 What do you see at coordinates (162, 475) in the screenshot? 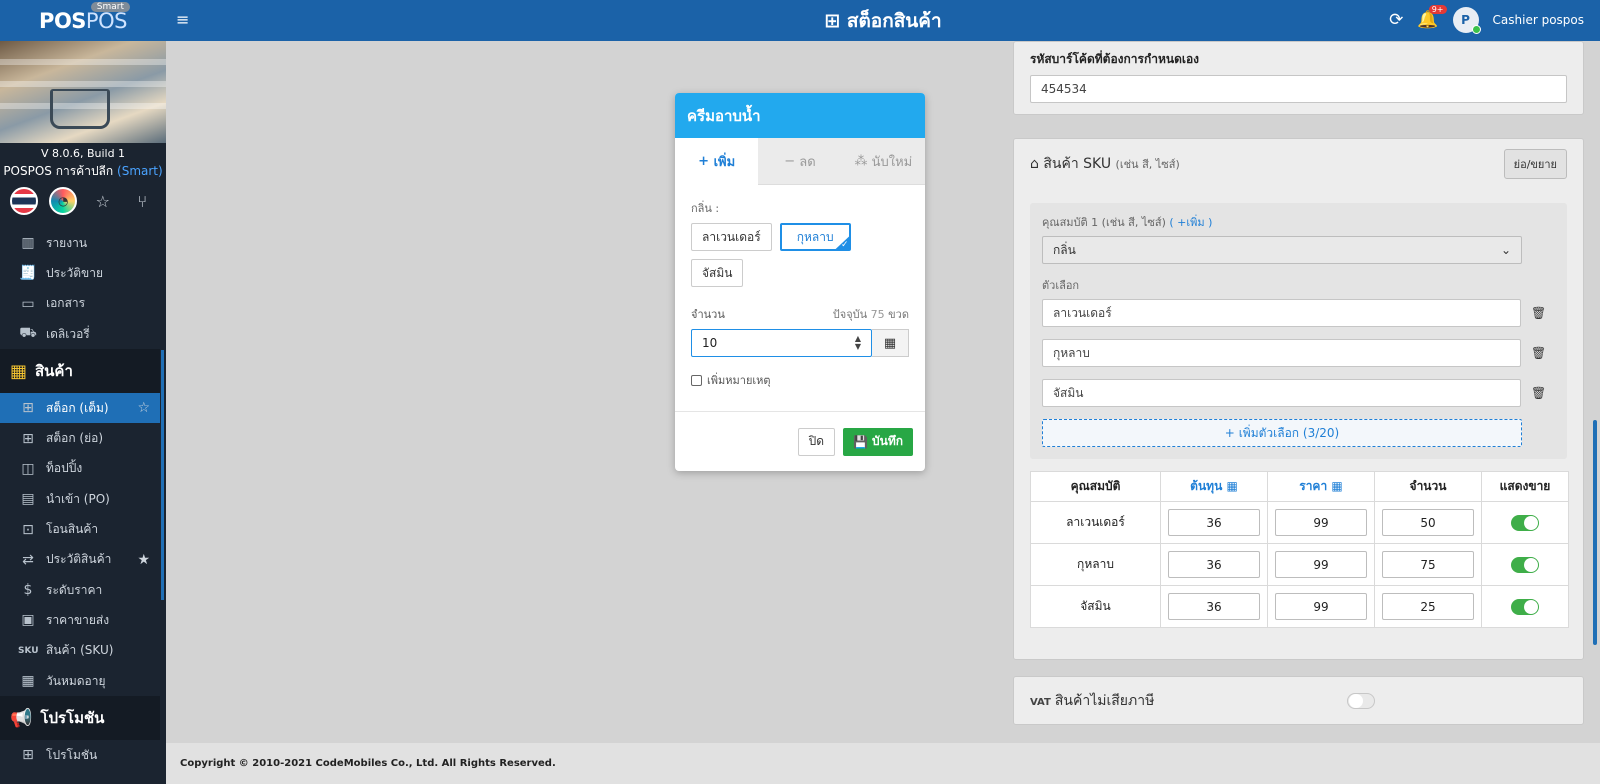
I see `sidebar-scrollbar` at bounding box center [162, 475].